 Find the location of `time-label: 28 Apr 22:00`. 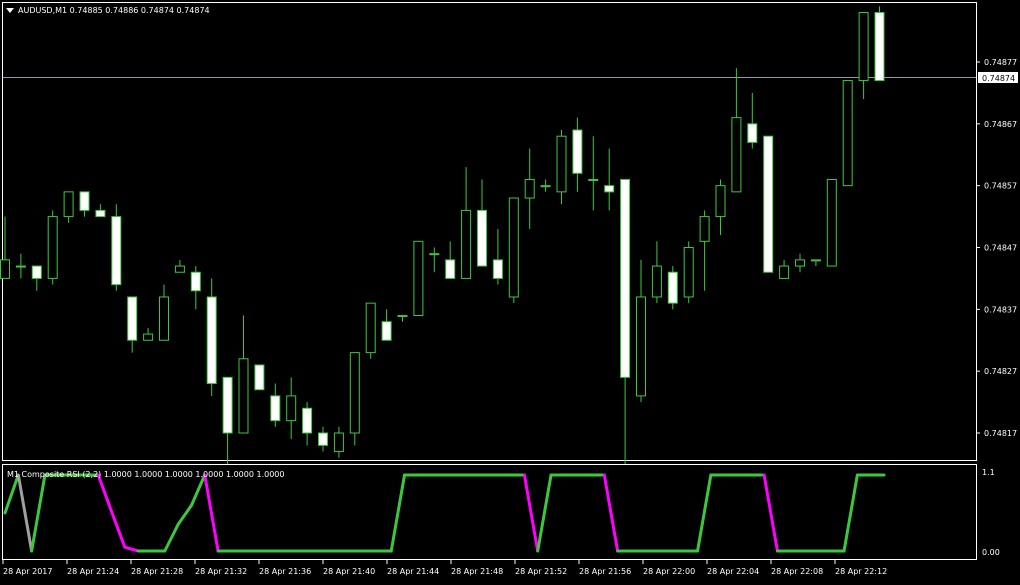

time-label: 28 Apr 22:00 is located at coordinates (669, 571).